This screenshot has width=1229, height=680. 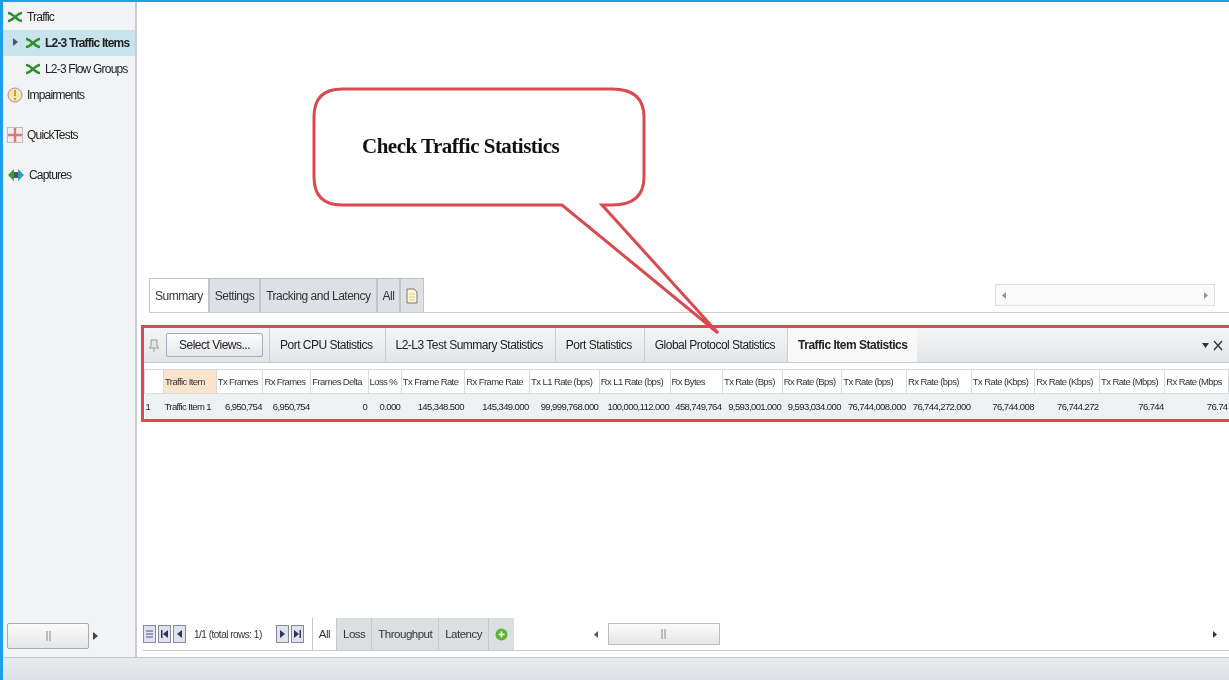 I want to click on first-page-icon, so click(x=164, y=634).